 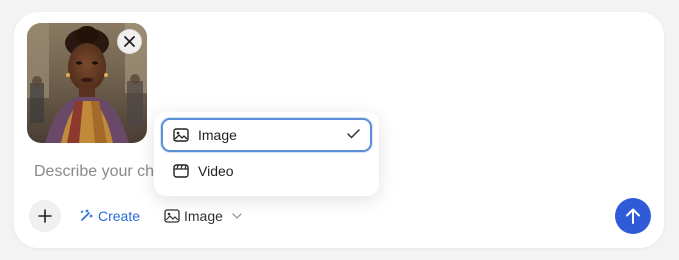 I want to click on magic-wand-icon, so click(x=86, y=215).